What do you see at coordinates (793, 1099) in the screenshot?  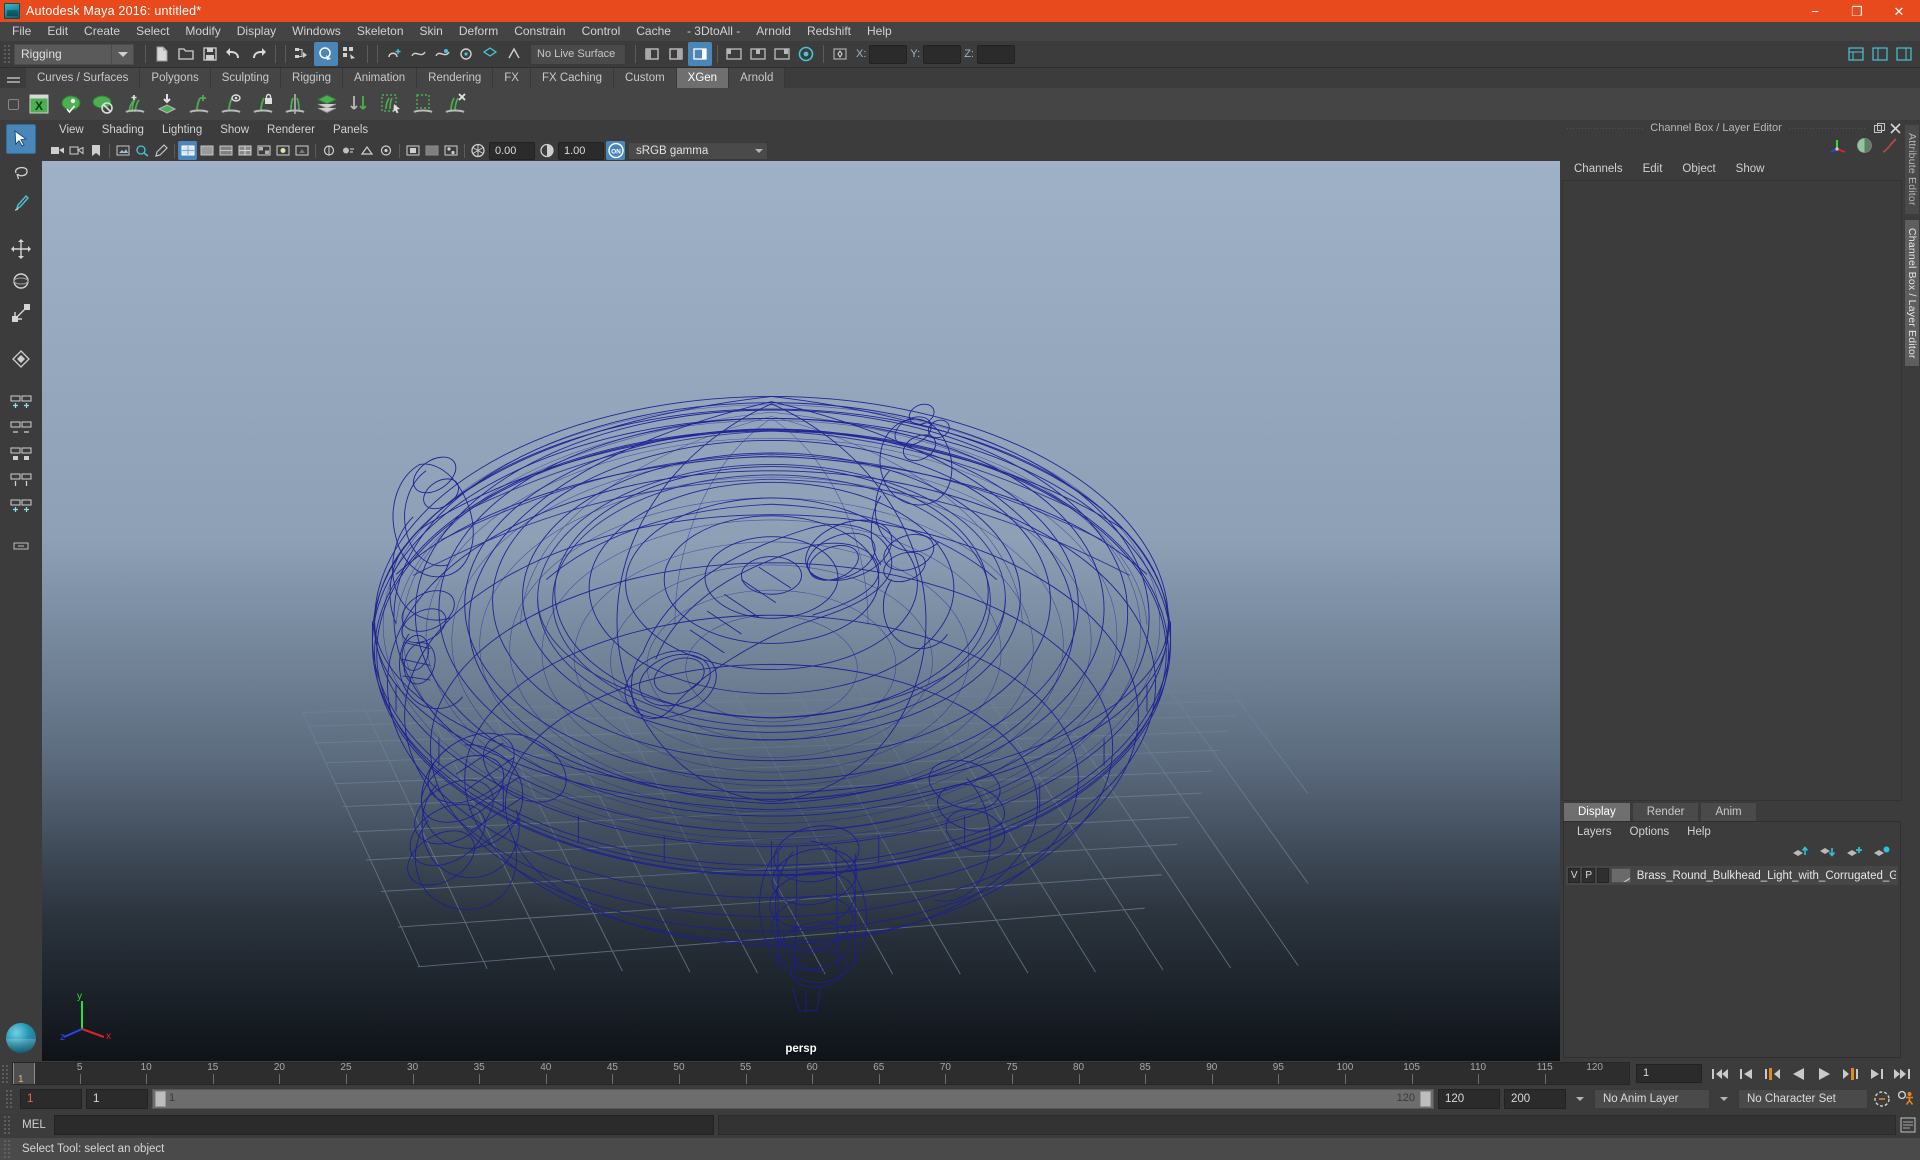 I see `range-slider: 1 120` at bounding box center [793, 1099].